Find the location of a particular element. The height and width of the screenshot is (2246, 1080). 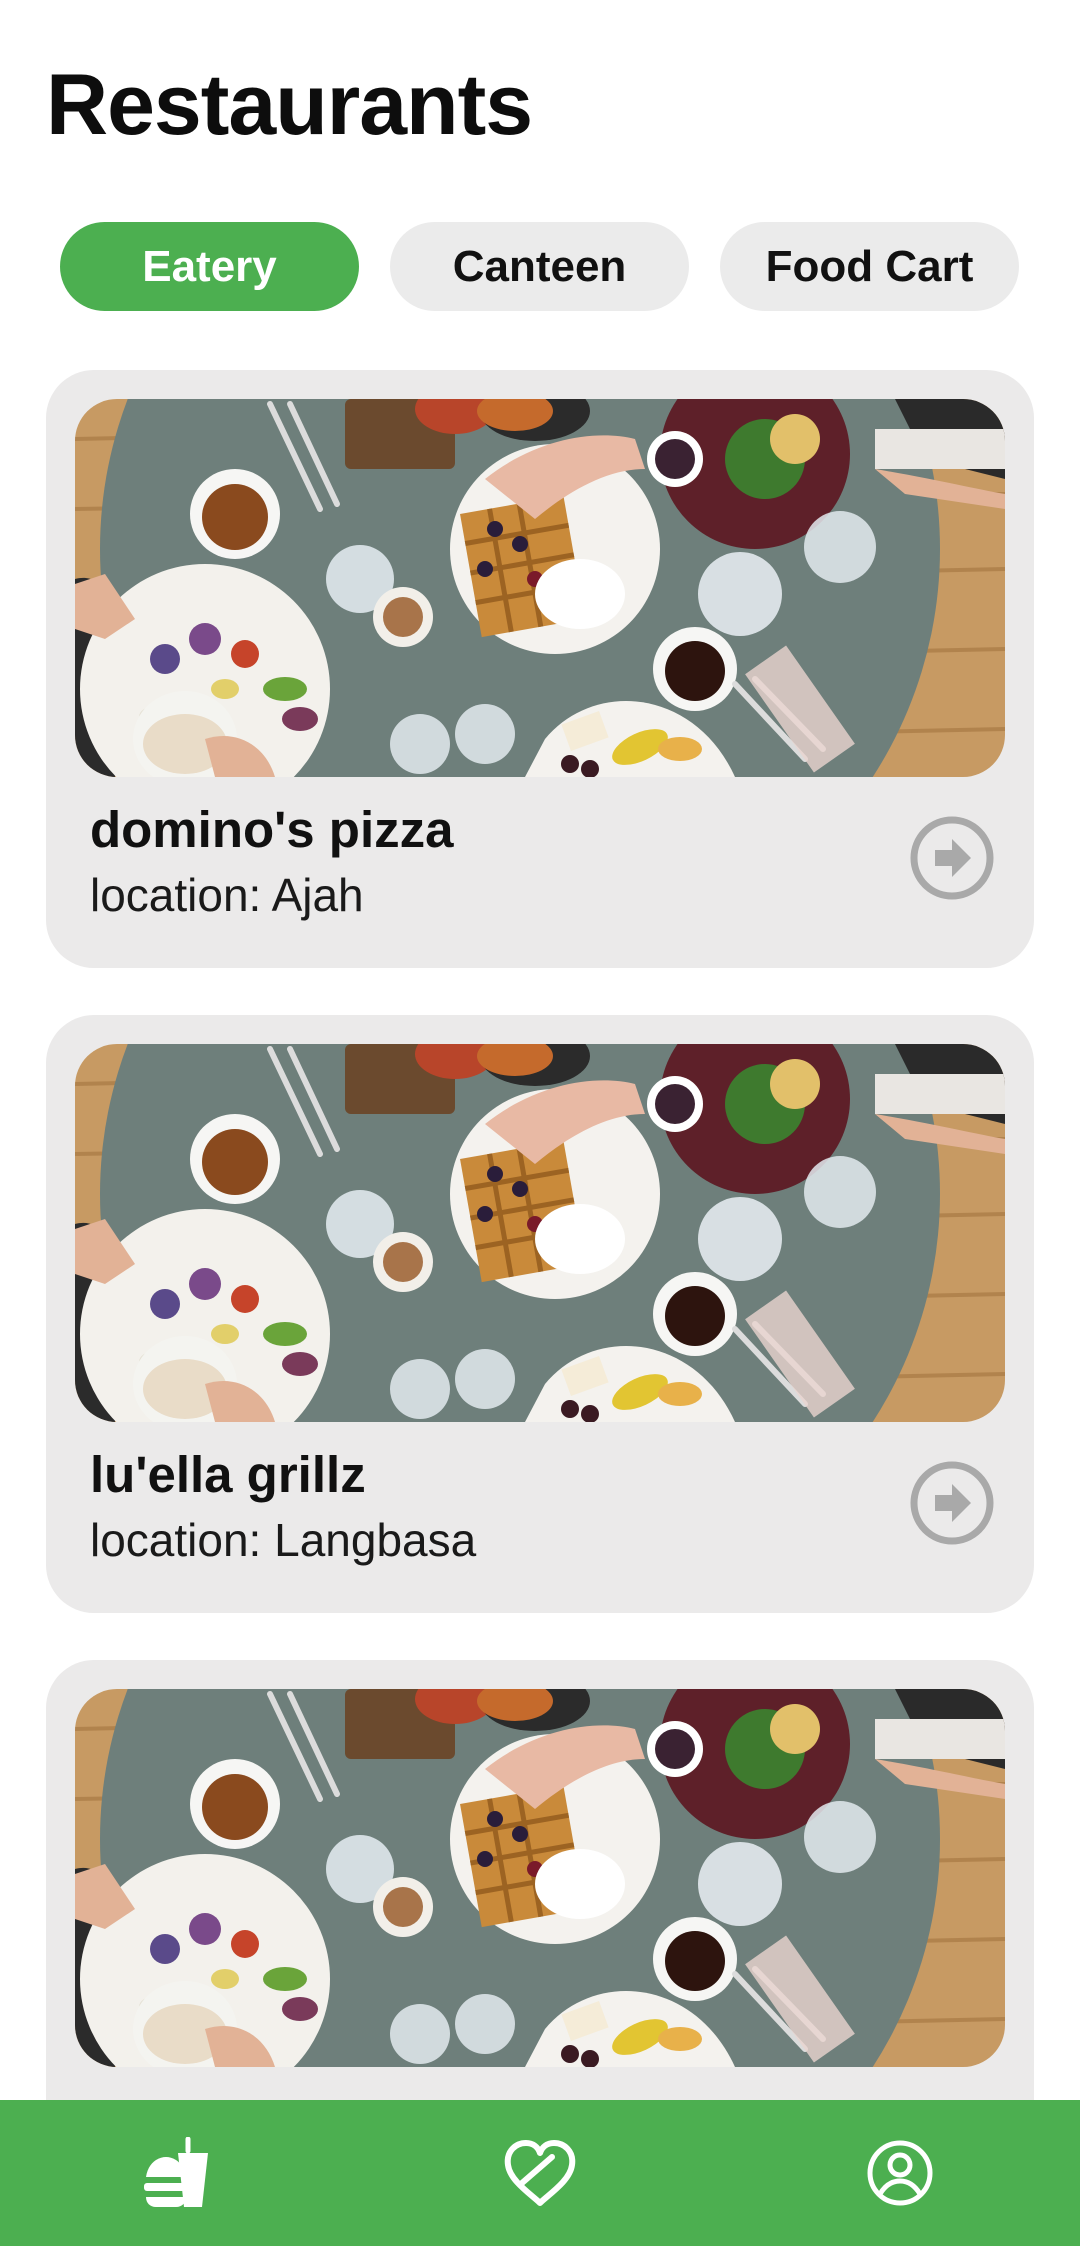

restaurant-location: location: Ajah is located at coordinates (227, 895).